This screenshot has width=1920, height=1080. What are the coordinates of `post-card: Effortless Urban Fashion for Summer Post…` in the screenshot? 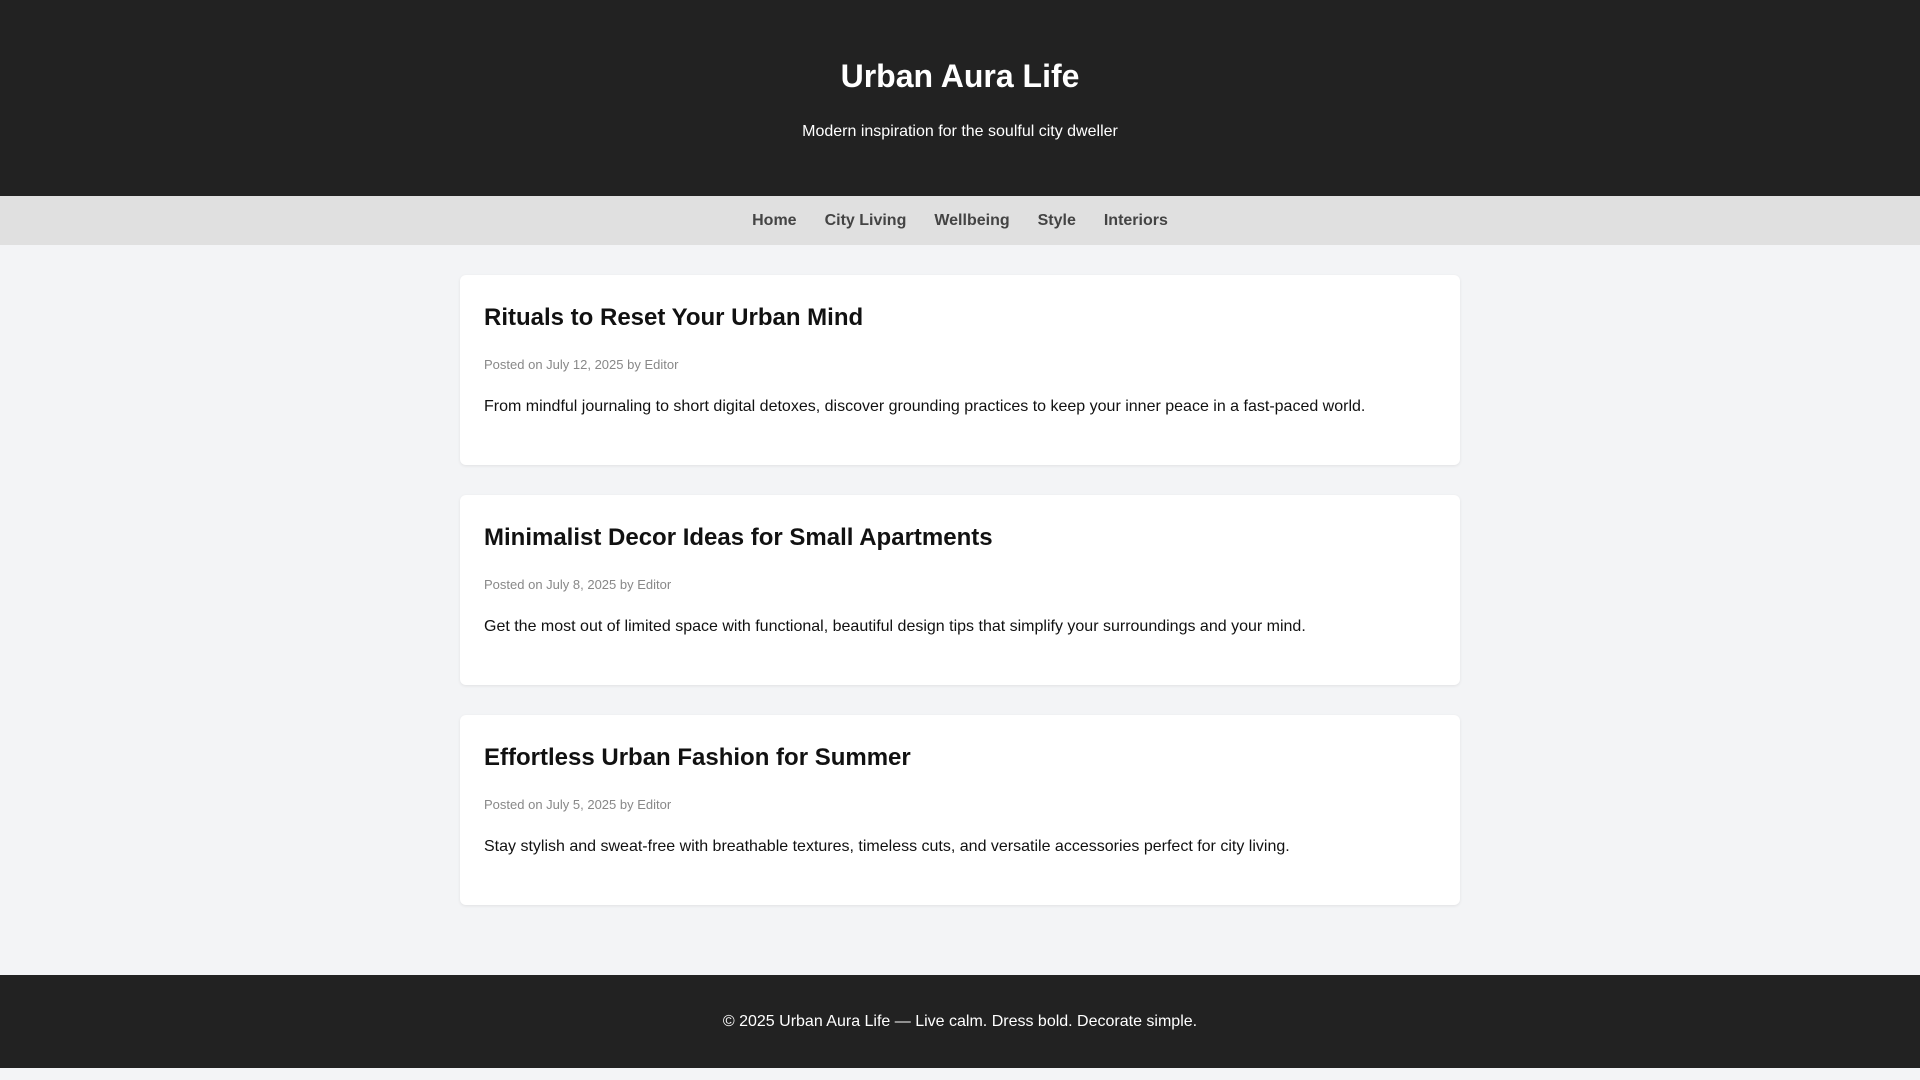 It's located at (960, 810).